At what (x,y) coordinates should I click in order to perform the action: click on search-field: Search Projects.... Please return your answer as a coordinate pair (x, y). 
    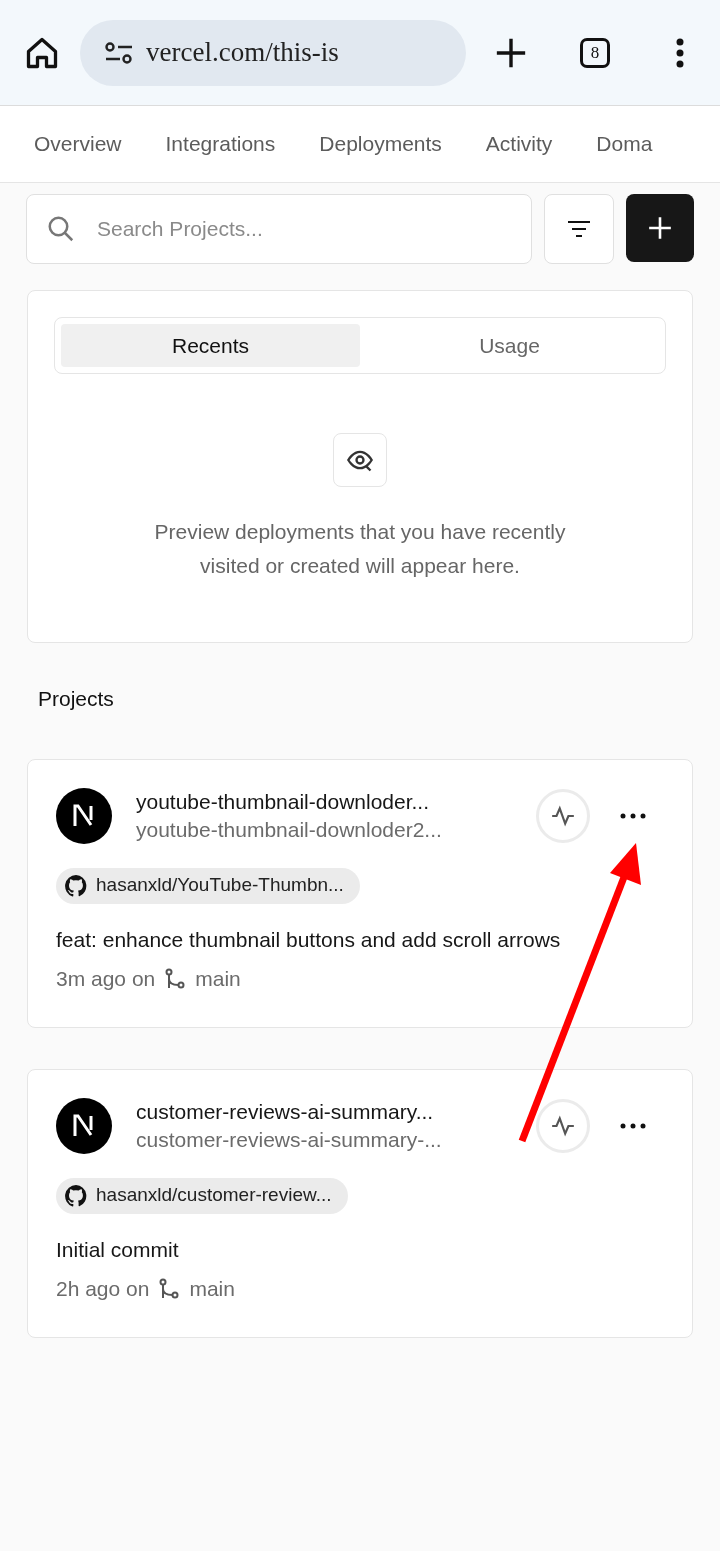
    Looking at the image, I should click on (279, 229).